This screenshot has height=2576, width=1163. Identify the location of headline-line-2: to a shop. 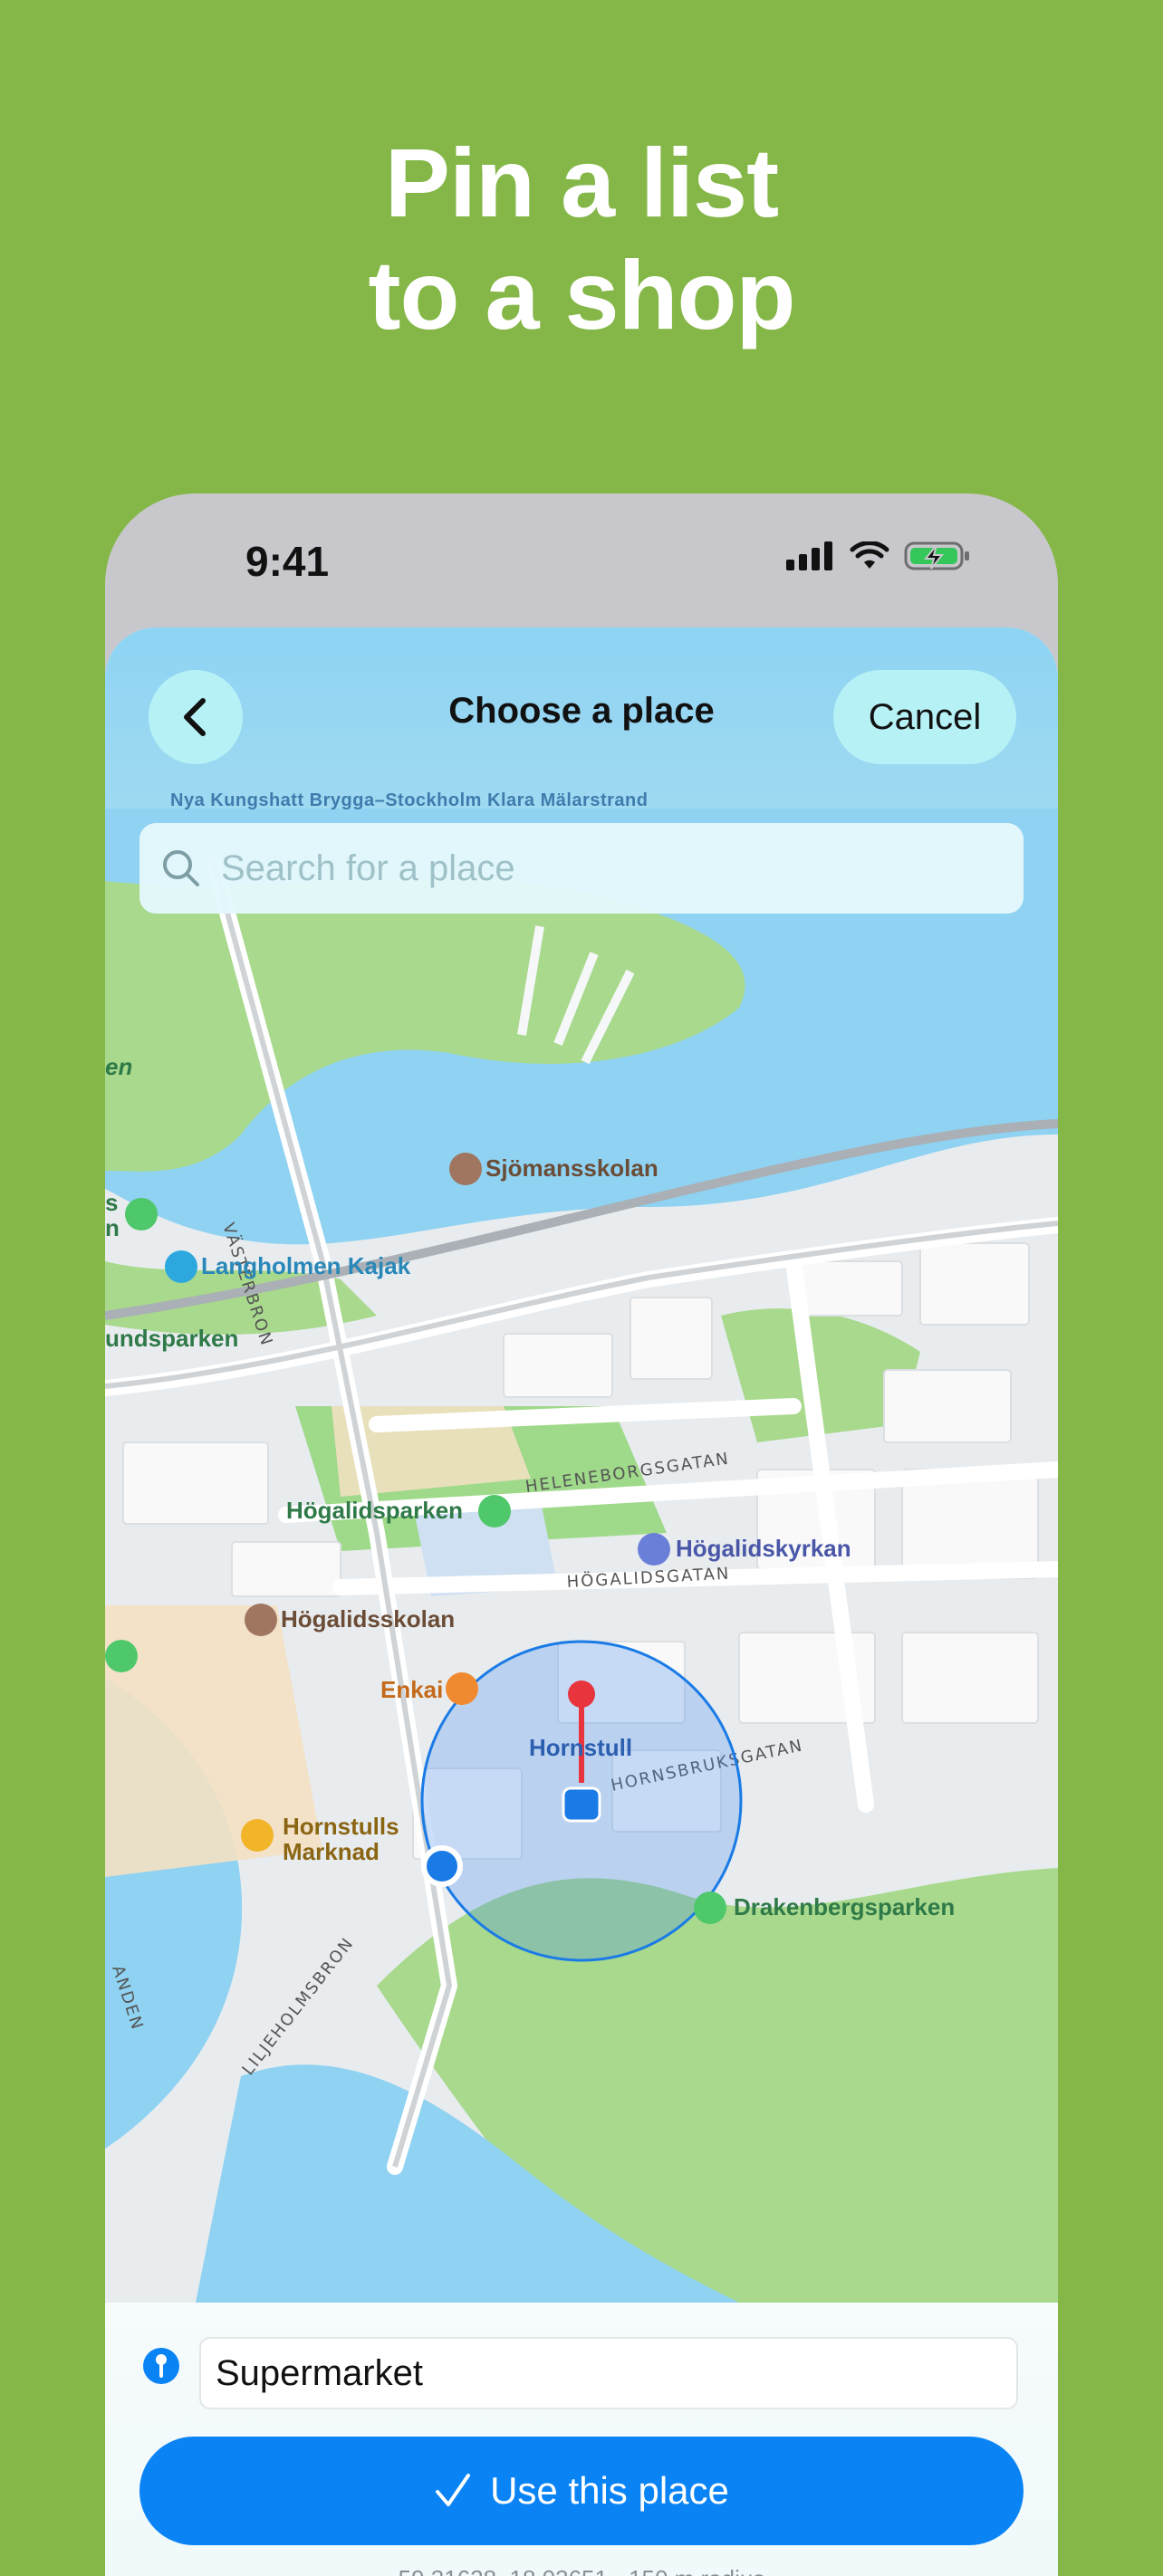
(582, 295).